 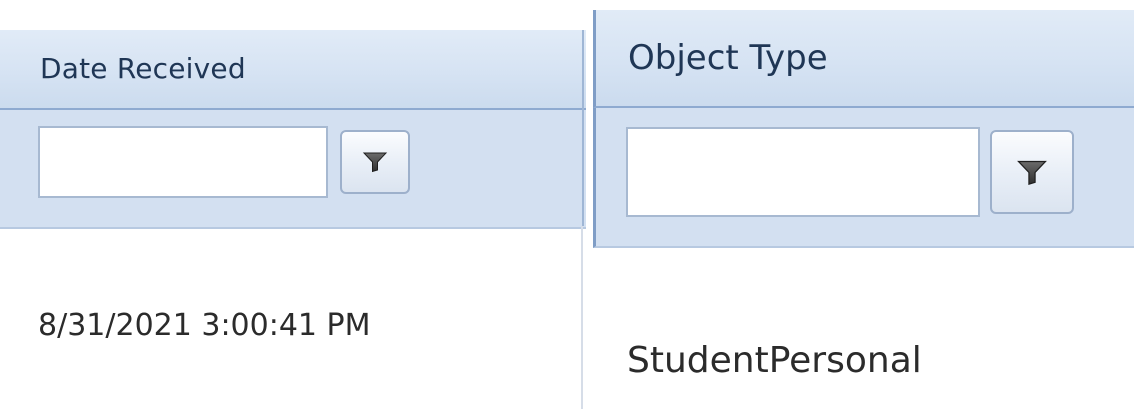 I want to click on column-divider, so click(x=583, y=128).